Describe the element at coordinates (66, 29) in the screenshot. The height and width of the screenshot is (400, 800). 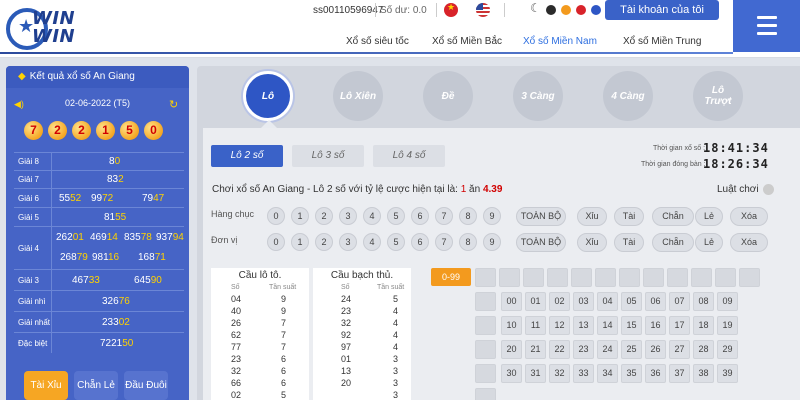
I see `logo: ★ WIN WIN` at that location.